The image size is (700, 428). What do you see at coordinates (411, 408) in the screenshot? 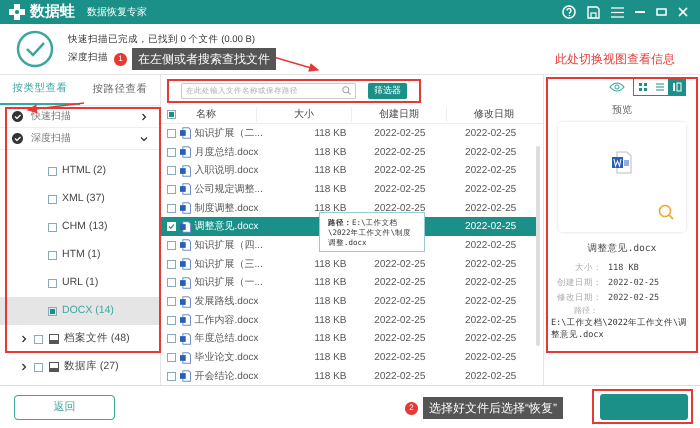
I see `step-badge: 2` at bounding box center [411, 408].